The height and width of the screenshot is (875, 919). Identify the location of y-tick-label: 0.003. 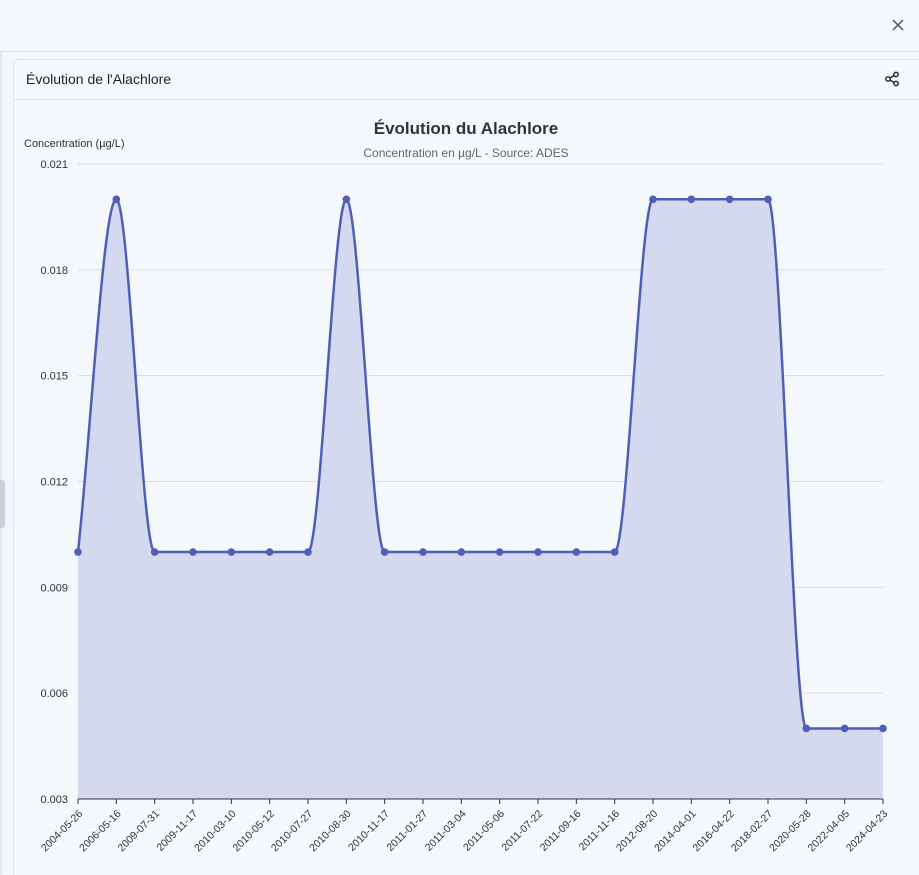
(54, 800).